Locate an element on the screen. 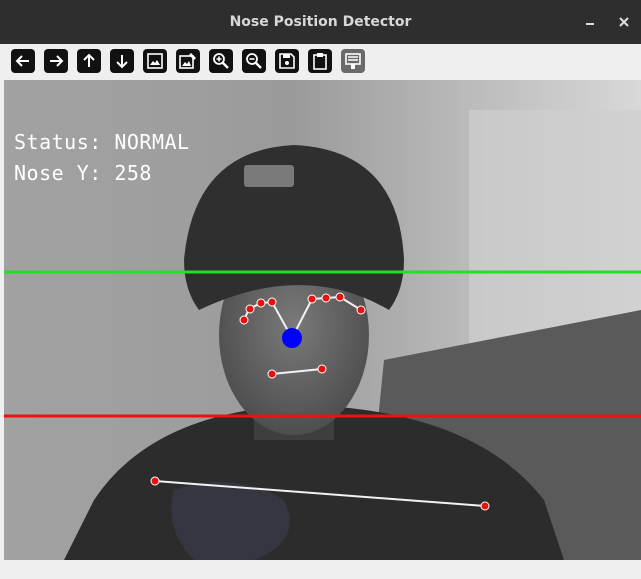  nose-y-text: Nose Y: 258 is located at coordinates (83, 173).